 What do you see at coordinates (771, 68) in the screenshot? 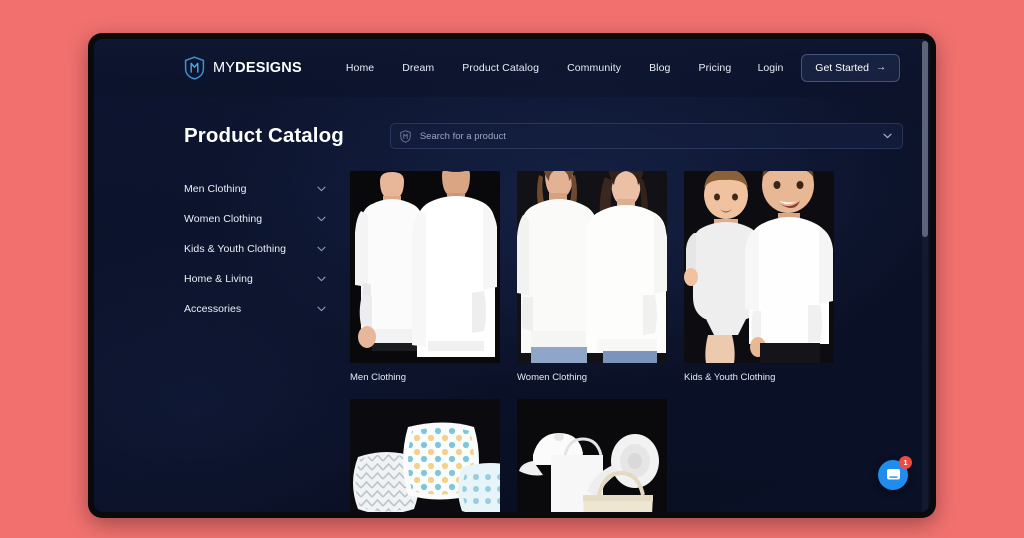
I see `login-link: Login` at bounding box center [771, 68].